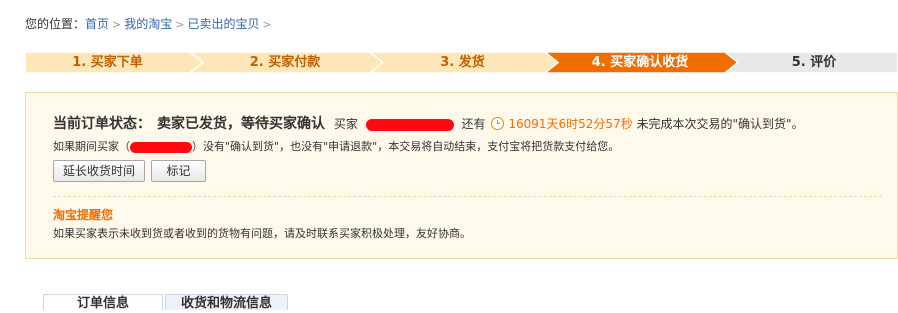 This screenshot has width=898, height=313. Describe the element at coordinates (241, 124) in the screenshot. I see `status-text: 卖家已发货，等待买家确认` at that location.